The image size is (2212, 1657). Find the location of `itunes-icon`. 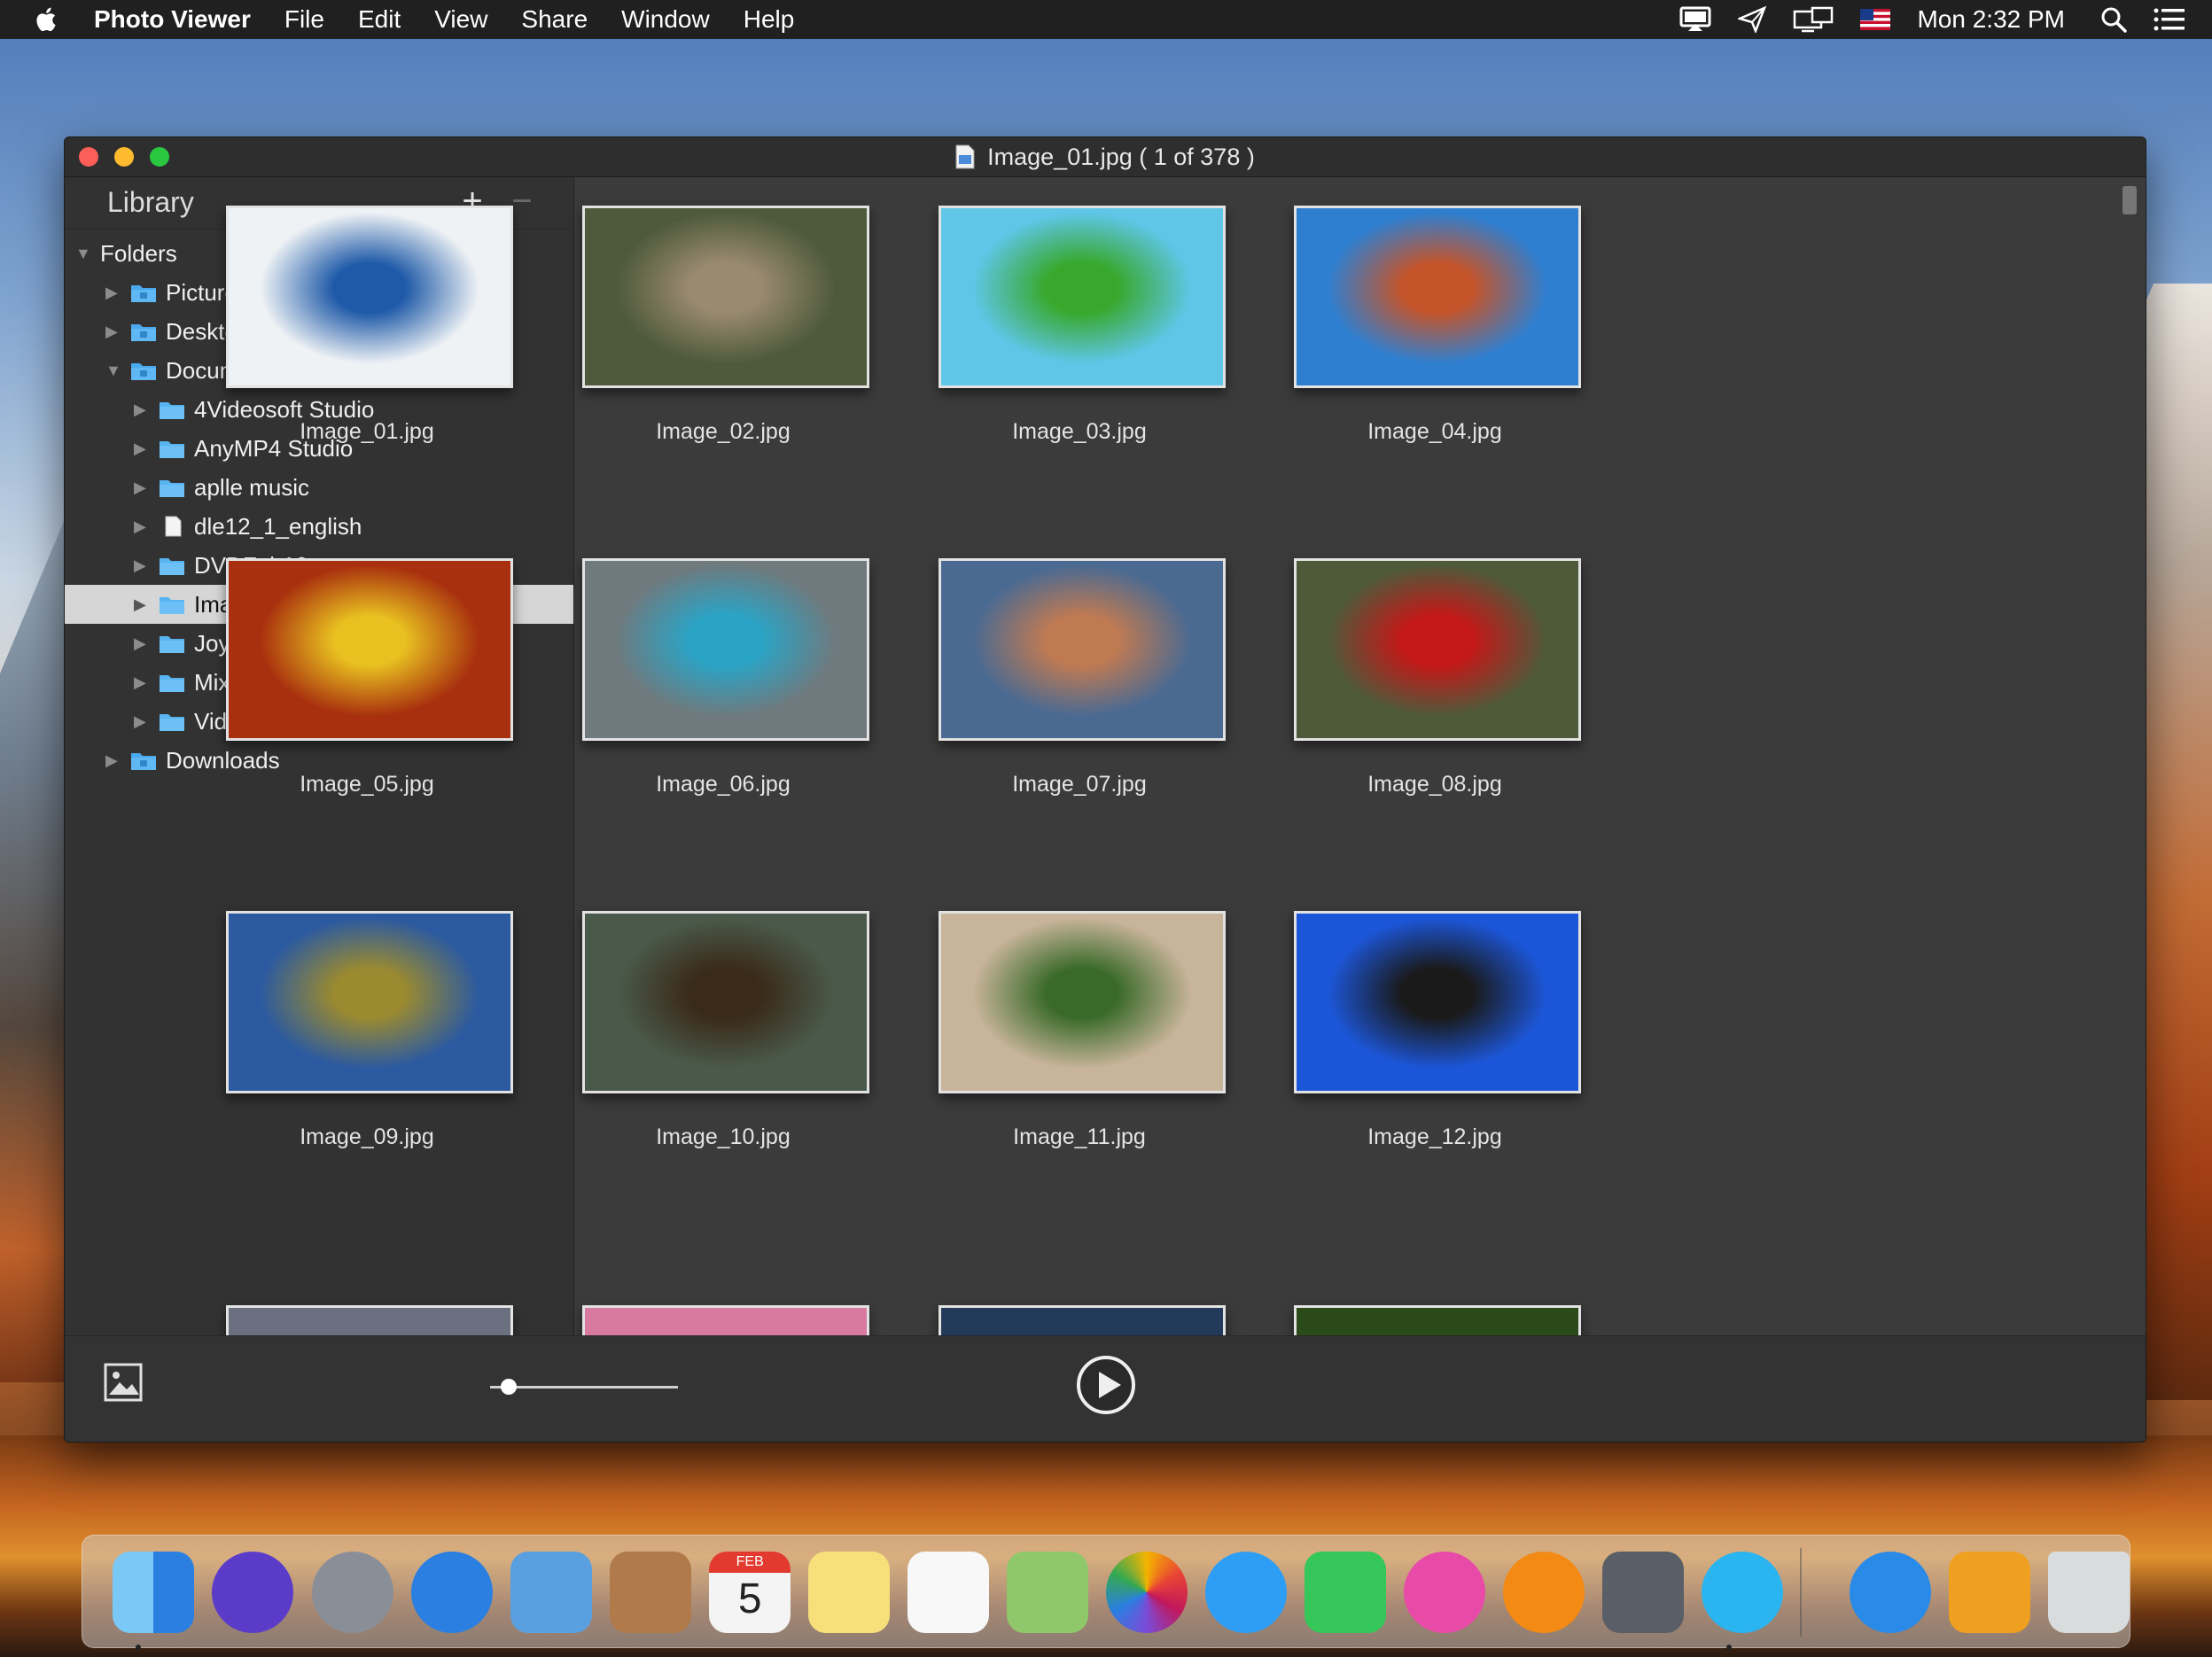

itunes-icon is located at coordinates (1445, 1592).